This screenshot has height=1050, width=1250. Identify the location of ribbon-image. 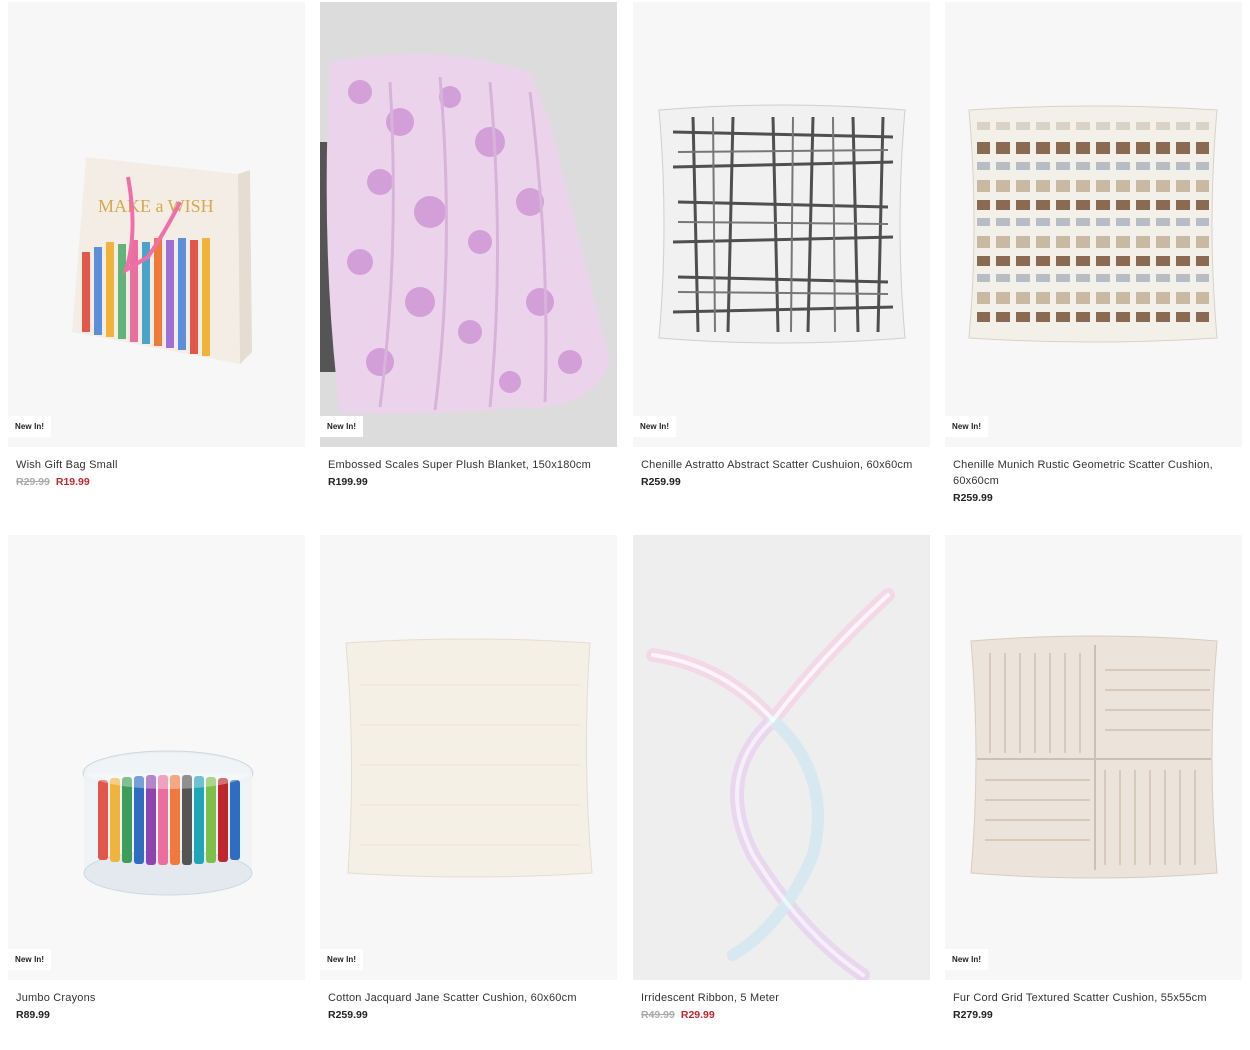
(781, 757).